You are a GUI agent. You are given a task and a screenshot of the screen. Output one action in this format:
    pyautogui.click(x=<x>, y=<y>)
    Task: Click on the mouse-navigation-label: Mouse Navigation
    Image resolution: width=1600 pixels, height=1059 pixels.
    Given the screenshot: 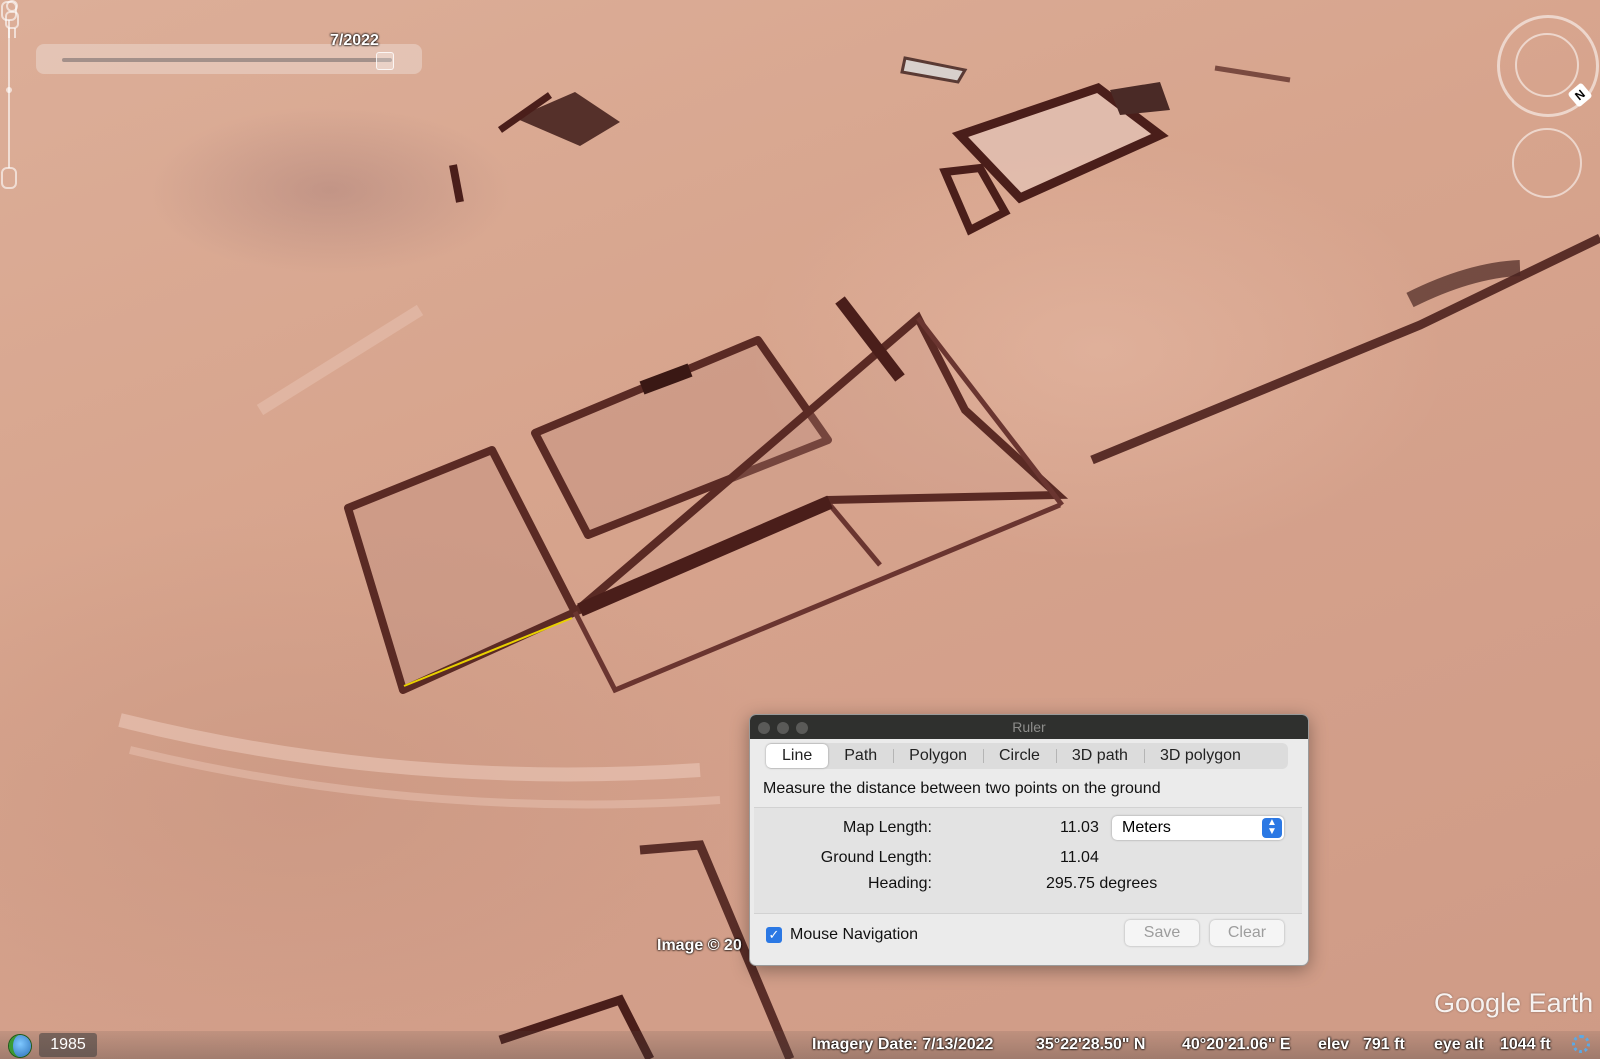 What is the action you would take?
    pyautogui.click(x=854, y=934)
    